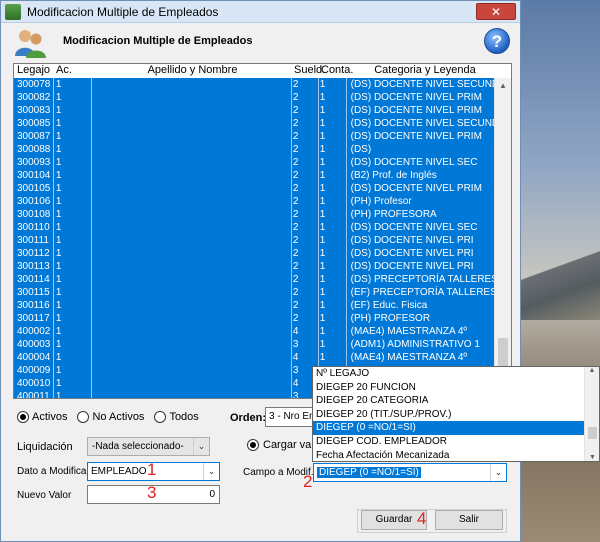 Image resolution: width=600 pixels, height=542 pixels. Describe the element at coordinates (255, 136) in the screenshot. I see `table-row: 300087 1 2 1 (DS) DOCENTE NIVEL PRIM` at that location.